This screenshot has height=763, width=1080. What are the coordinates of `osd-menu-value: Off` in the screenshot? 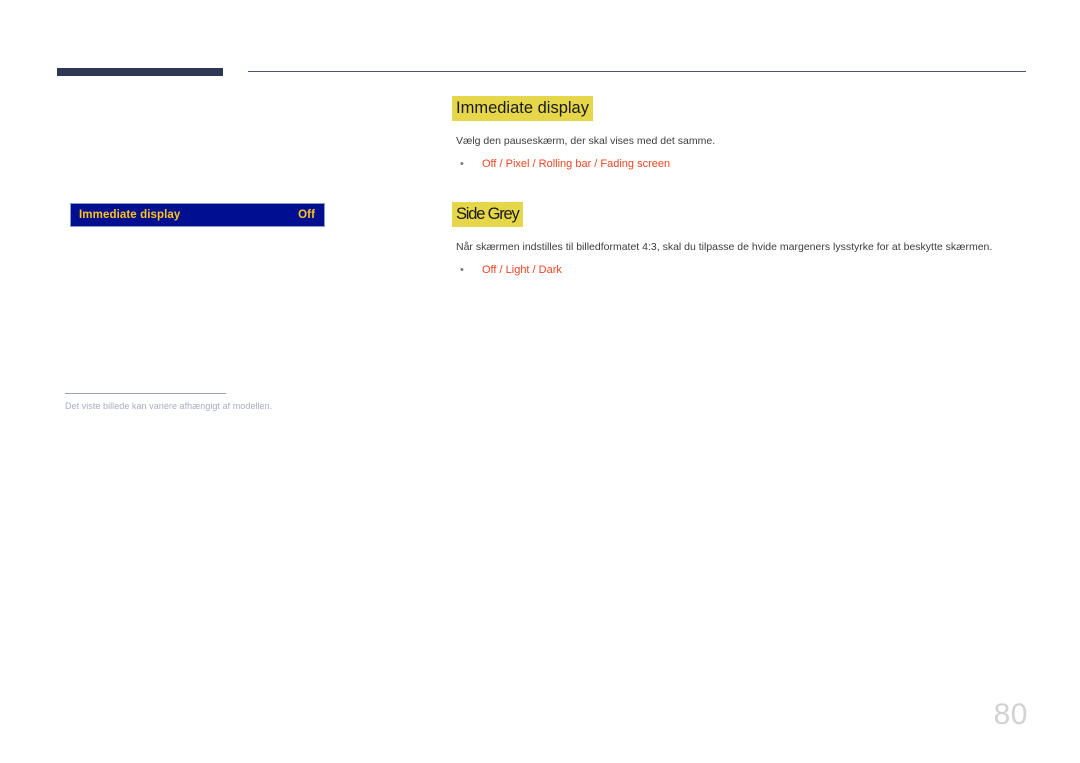 It's located at (306, 215).